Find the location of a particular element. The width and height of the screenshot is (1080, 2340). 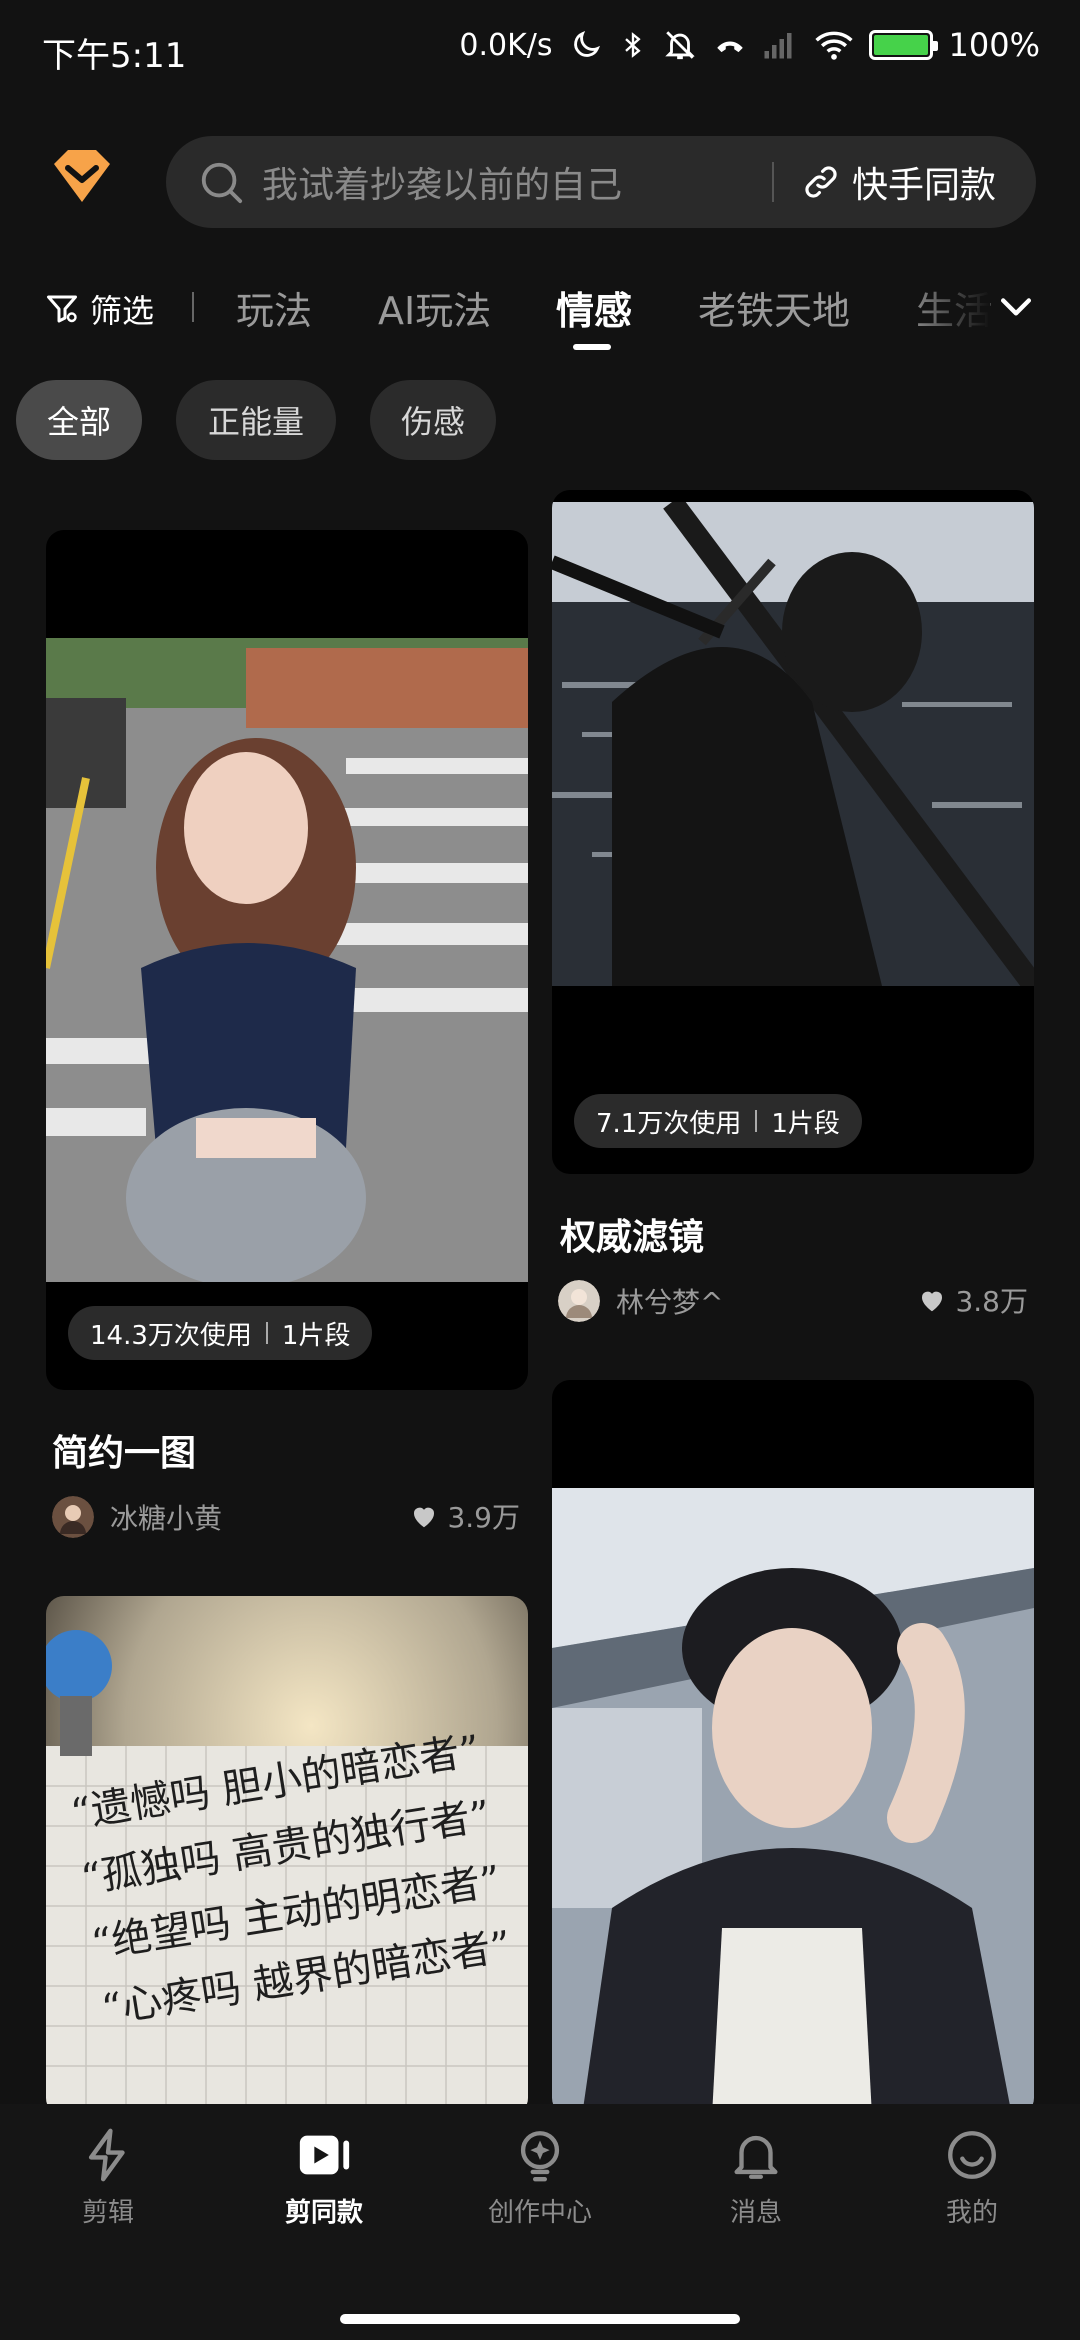

link-icon is located at coordinates (821, 182).